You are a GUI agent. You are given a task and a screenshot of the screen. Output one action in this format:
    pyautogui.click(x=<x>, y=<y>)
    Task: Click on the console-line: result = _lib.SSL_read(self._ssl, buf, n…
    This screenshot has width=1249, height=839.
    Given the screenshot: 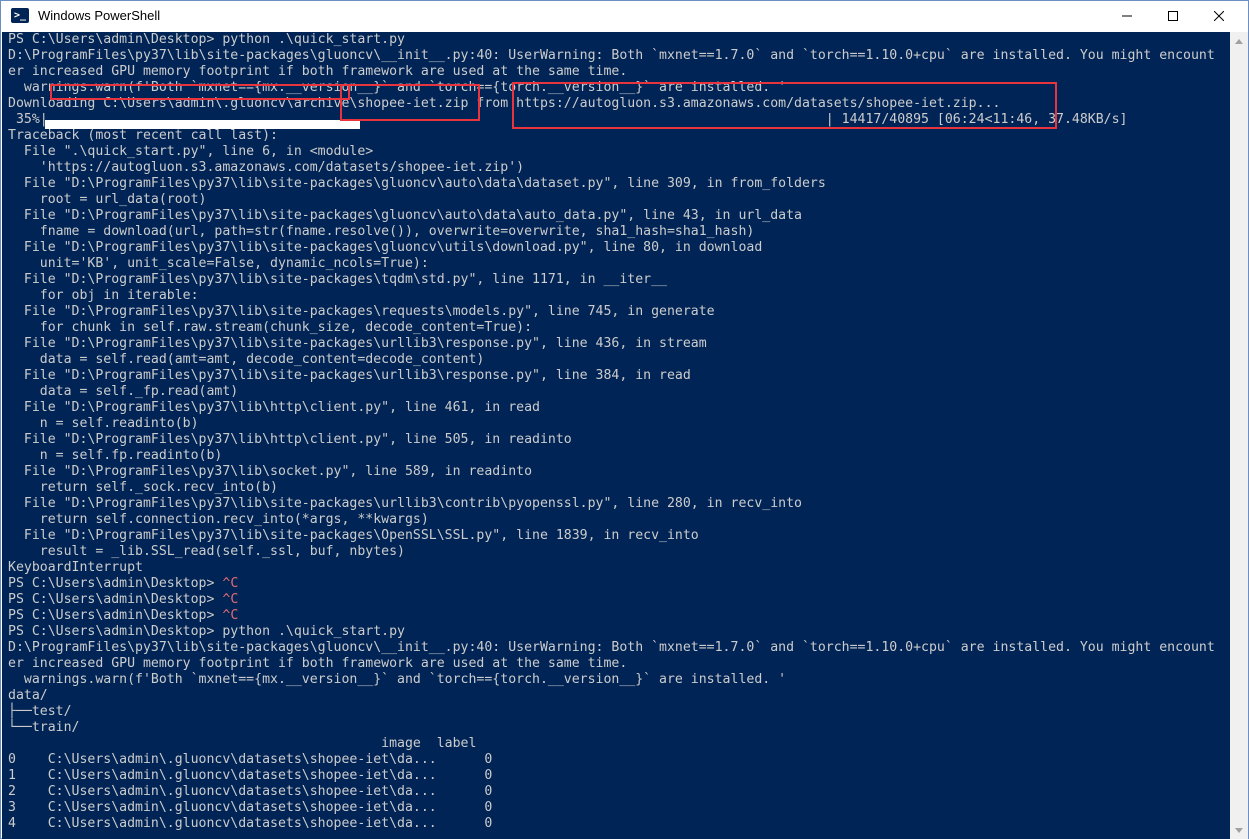 What is the action you would take?
    pyautogui.click(x=206, y=551)
    